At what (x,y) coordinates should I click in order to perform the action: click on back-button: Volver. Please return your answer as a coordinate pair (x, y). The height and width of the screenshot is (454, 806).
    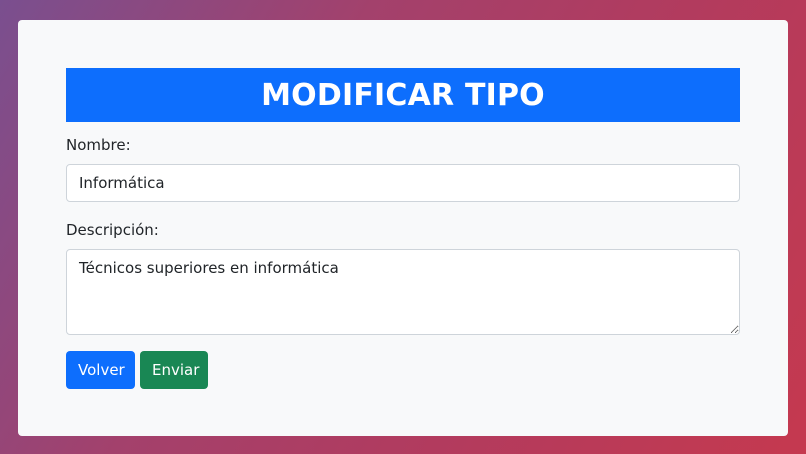
    Looking at the image, I should click on (100, 370).